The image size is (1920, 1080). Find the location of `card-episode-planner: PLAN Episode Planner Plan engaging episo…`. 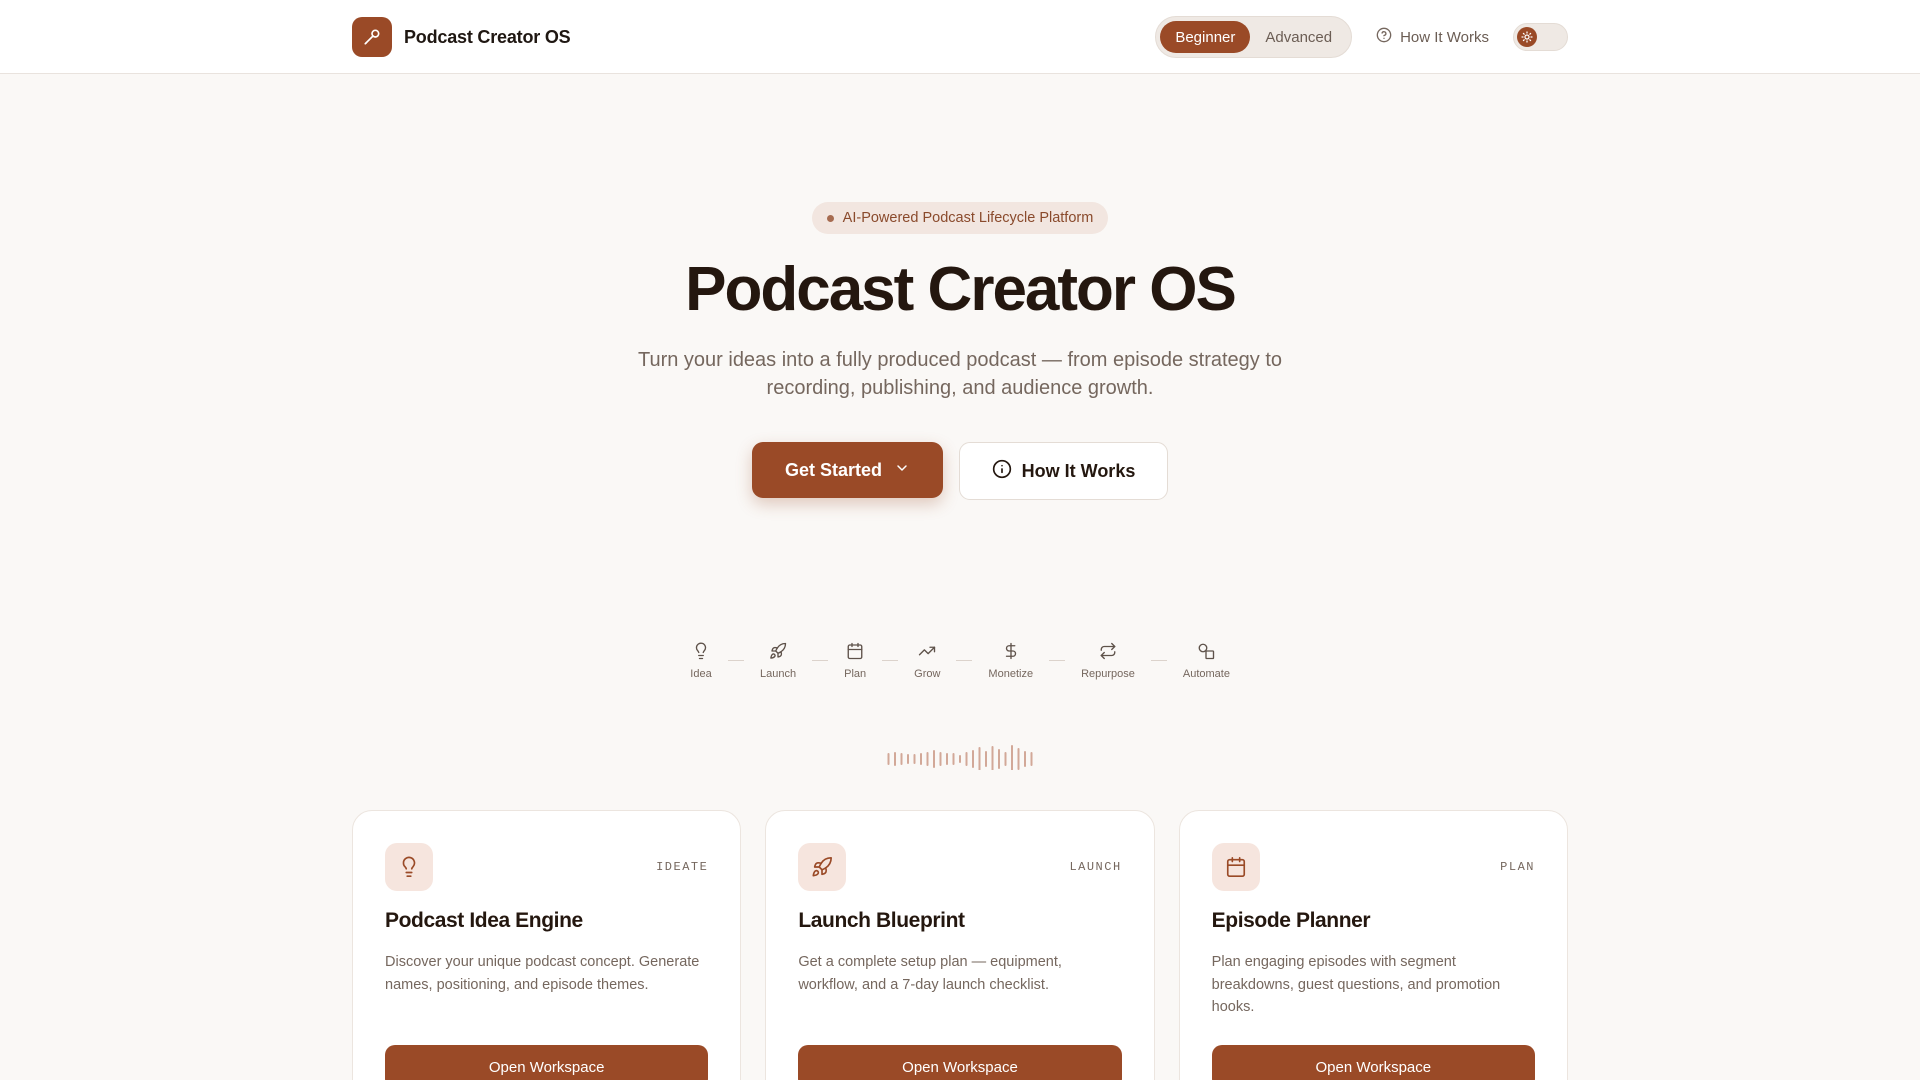

card-episode-planner: PLAN Episode Planner Plan engaging episo… is located at coordinates (1373, 945).